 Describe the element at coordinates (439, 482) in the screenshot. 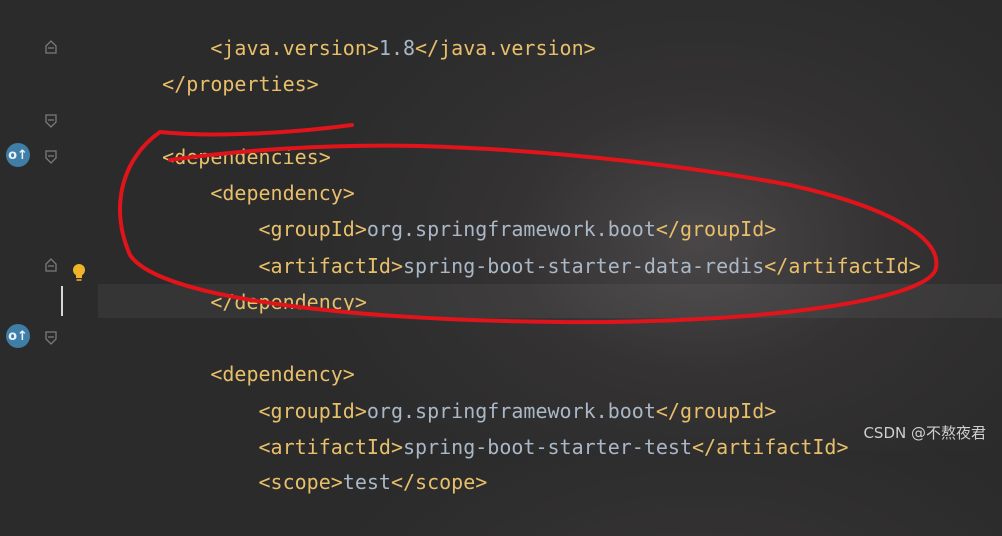

I see `xml-tag: </scope>` at that location.